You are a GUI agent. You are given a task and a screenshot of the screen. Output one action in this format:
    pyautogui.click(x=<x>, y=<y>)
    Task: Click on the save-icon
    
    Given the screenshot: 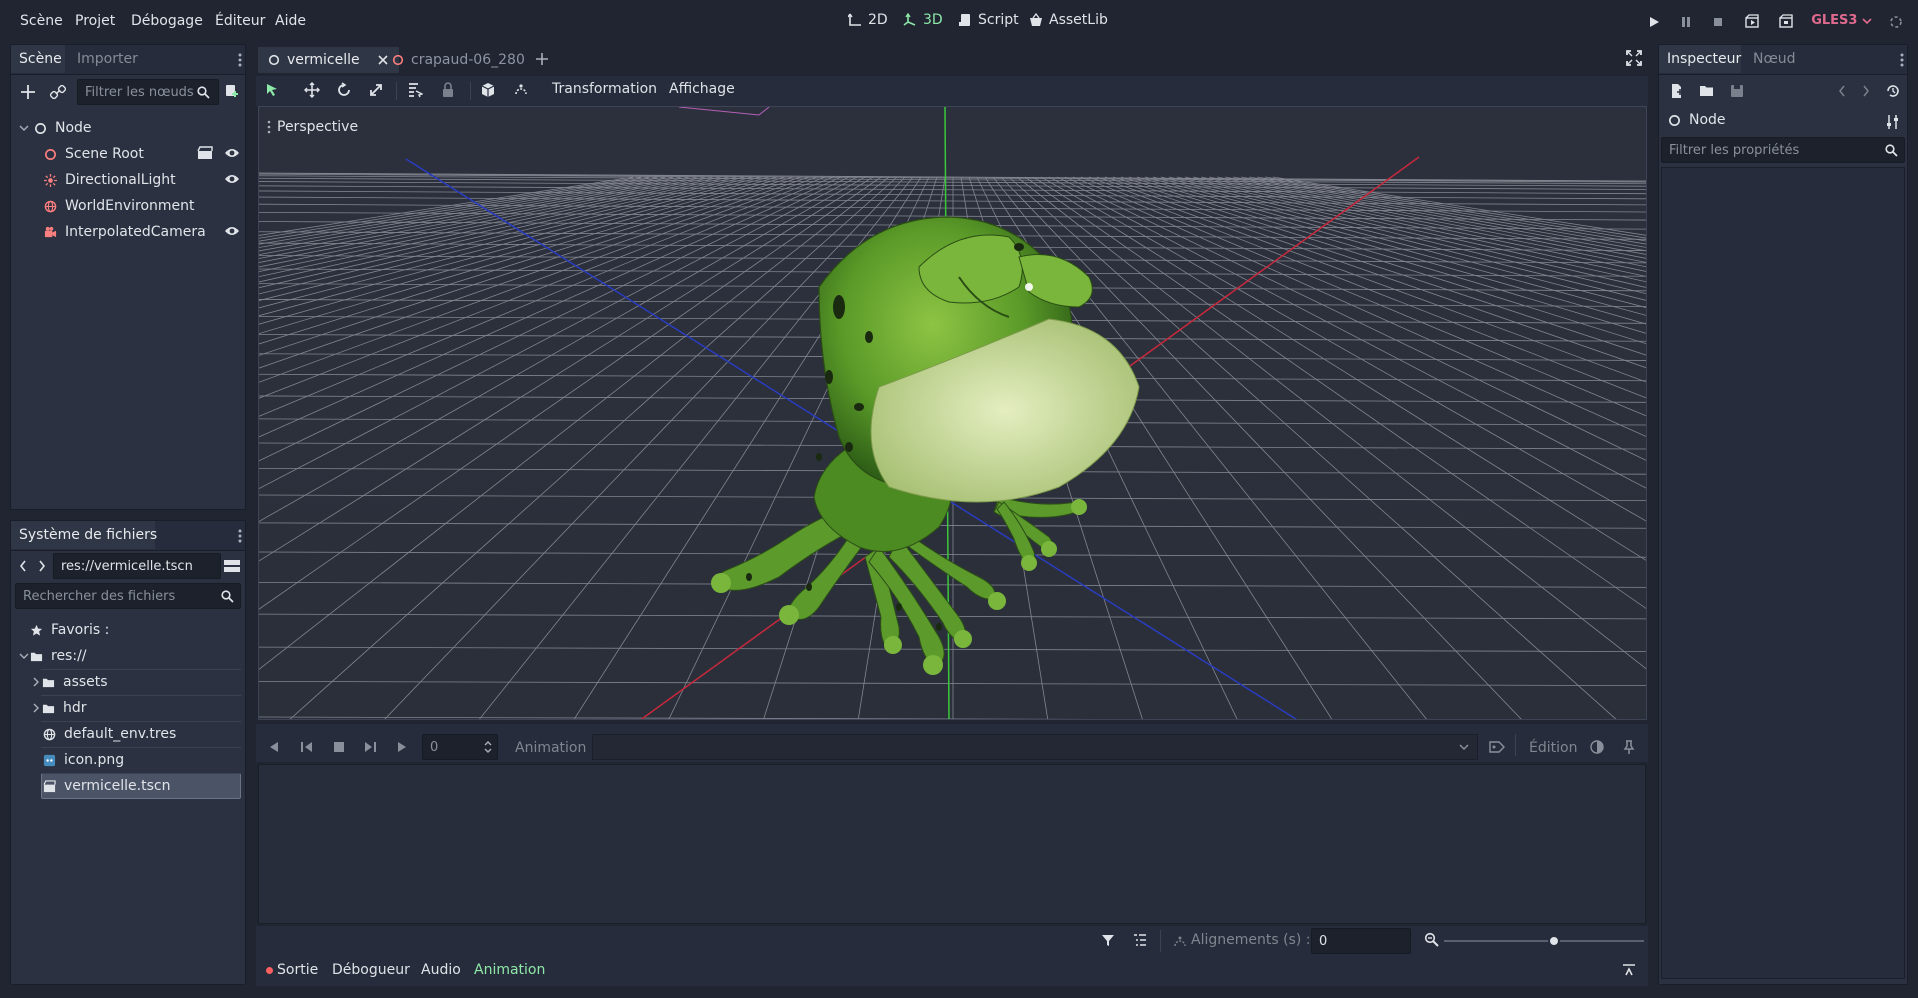 What is the action you would take?
    pyautogui.click(x=1737, y=91)
    